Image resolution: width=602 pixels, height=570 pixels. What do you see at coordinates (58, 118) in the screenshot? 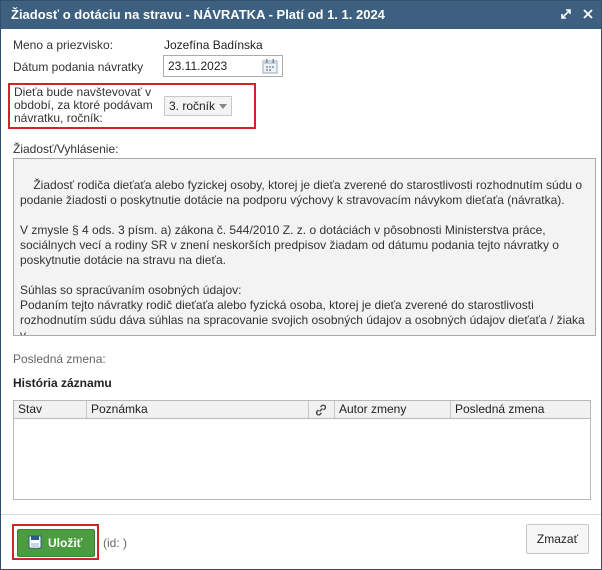
I see `grade-label-line3: návratku, ročník:` at bounding box center [58, 118].